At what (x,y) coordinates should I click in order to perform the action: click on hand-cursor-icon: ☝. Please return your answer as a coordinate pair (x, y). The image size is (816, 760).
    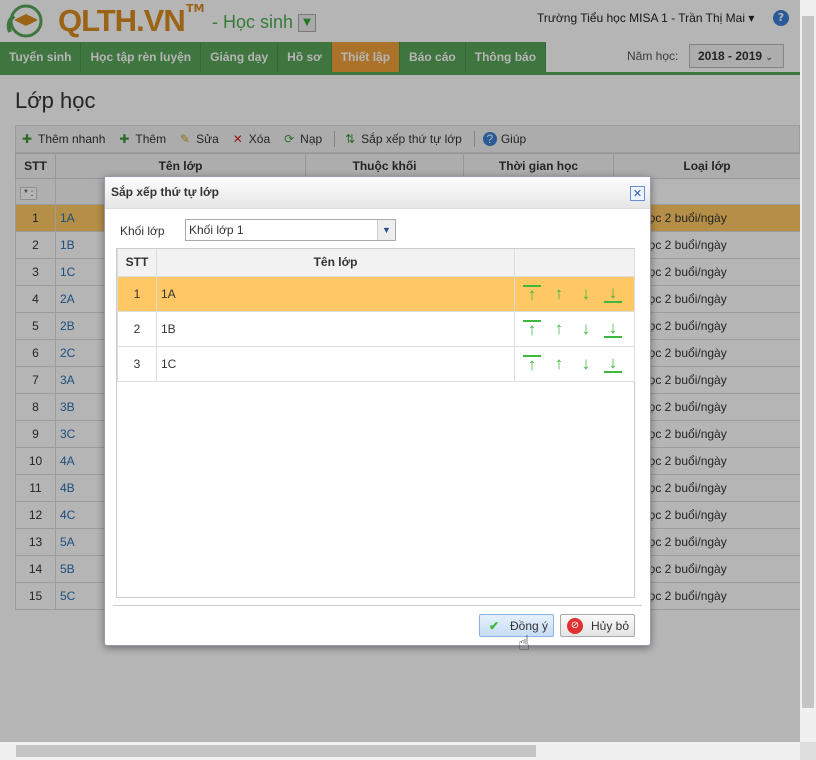
    Looking at the image, I should click on (524, 643).